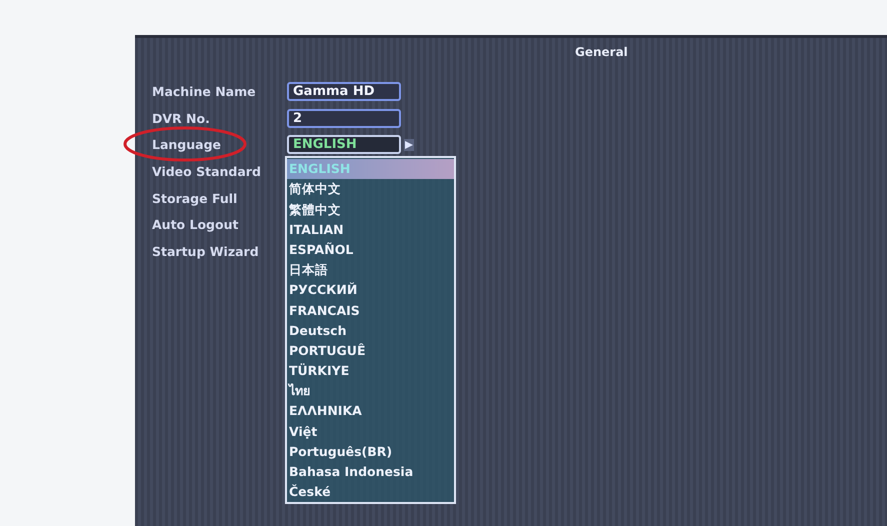 This screenshot has width=887, height=526. What do you see at coordinates (207, 171) in the screenshot?
I see `field-label: Video Standard` at bounding box center [207, 171].